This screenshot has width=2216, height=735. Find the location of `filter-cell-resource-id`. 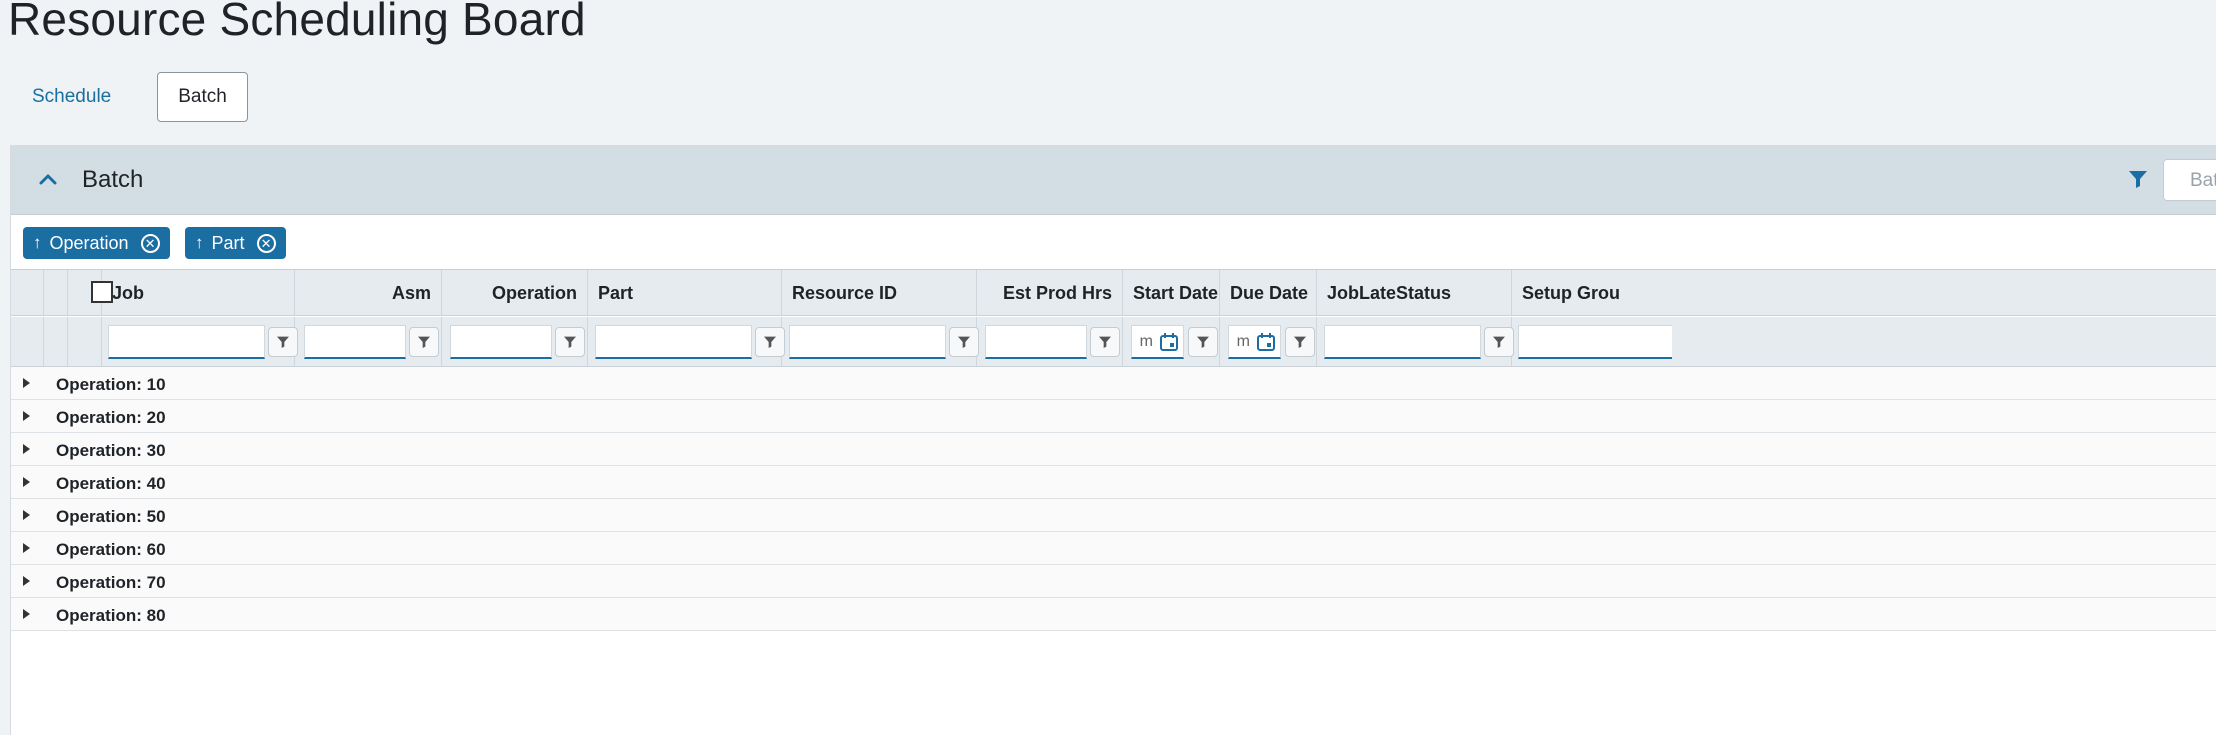

filter-cell-resource-id is located at coordinates (880, 341).